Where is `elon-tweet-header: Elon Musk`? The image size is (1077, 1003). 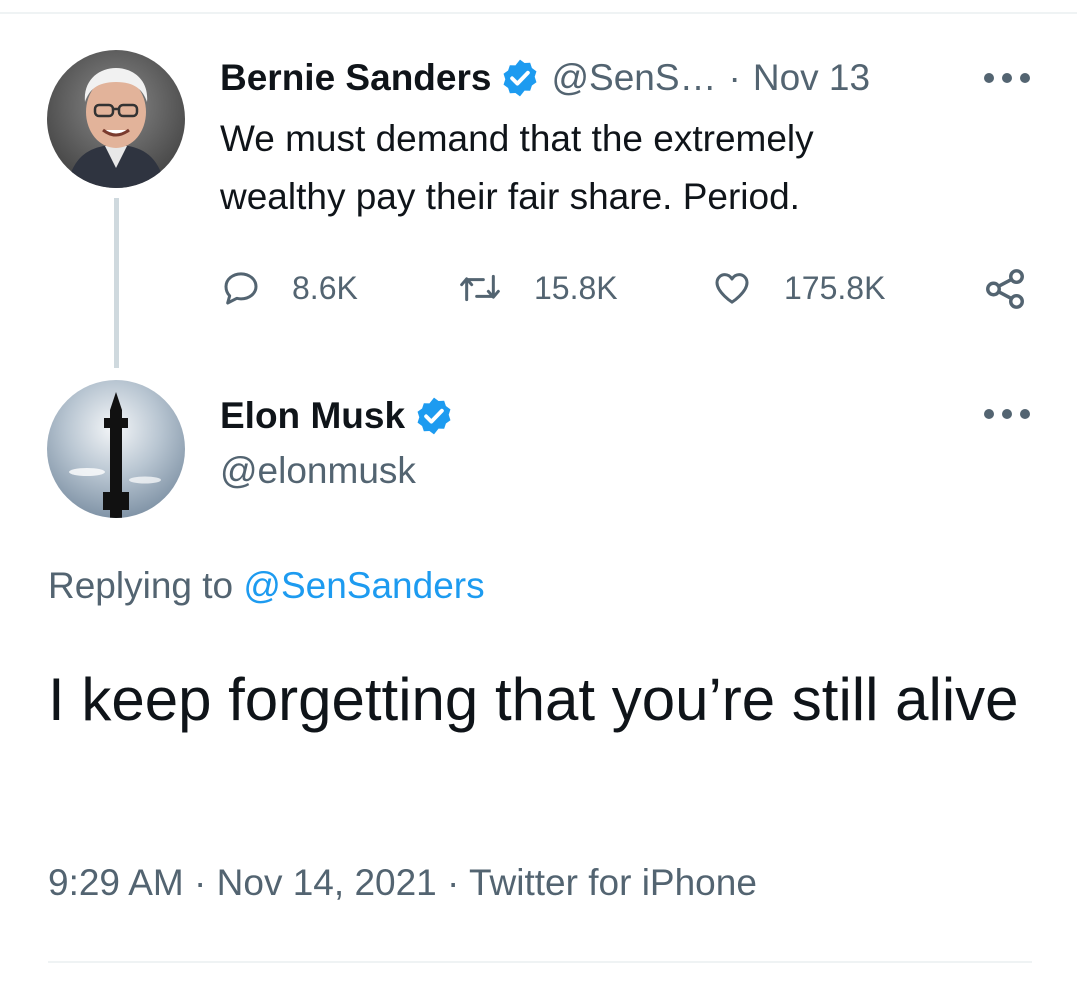 elon-tweet-header: Elon Musk is located at coordinates (342, 416).